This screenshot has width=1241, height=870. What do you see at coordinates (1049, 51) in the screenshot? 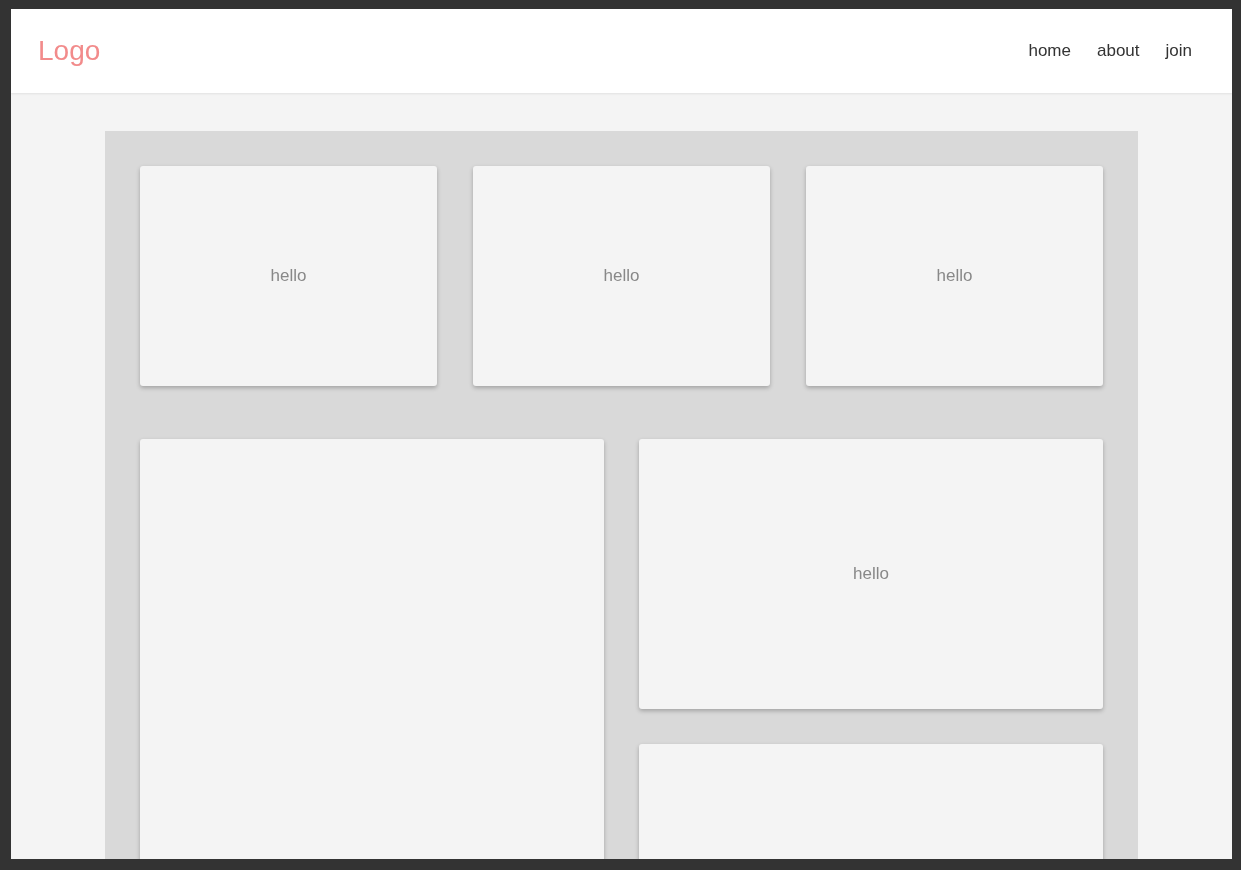
I see `nav-link: home` at bounding box center [1049, 51].